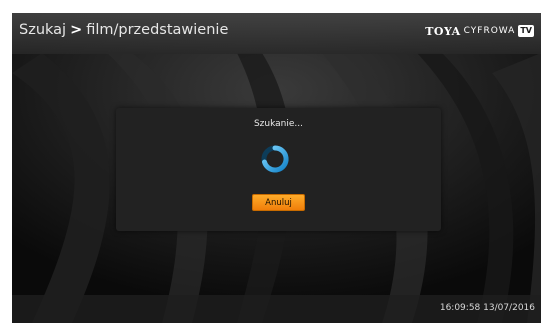 Image resolution: width=541 pixels, height=323 pixels. Describe the element at coordinates (276, 309) in the screenshot. I see `status-bar: 16:09:58 13/07/2016` at that location.